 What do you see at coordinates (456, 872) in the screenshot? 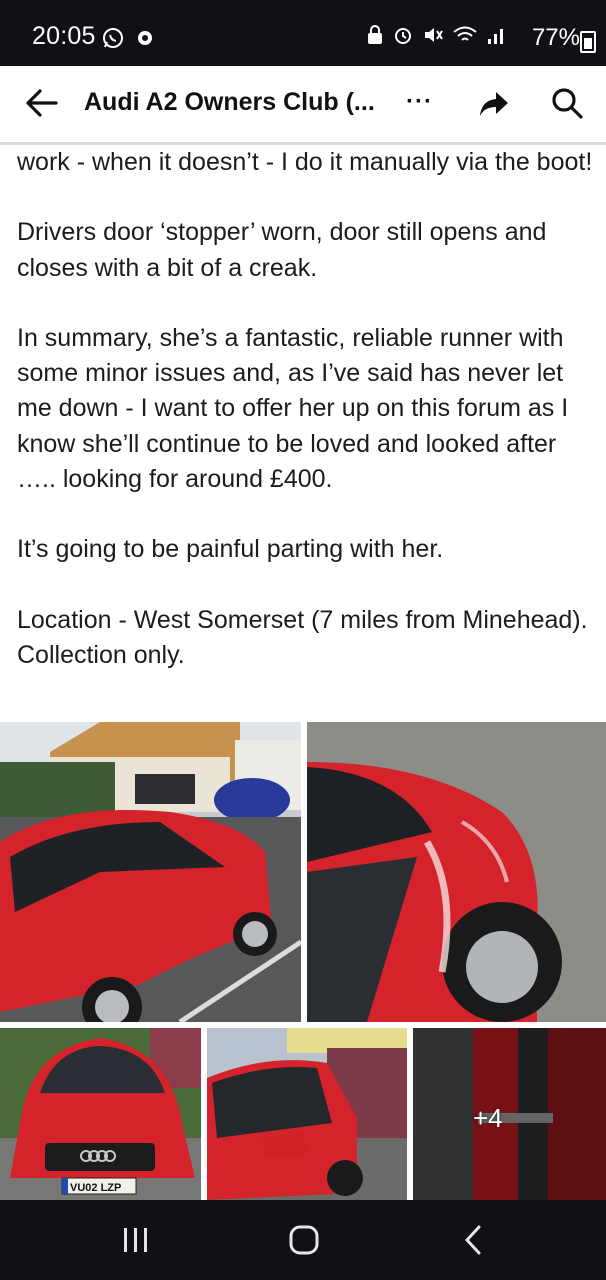
I see `photo-paint-damage` at bounding box center [456, 872].